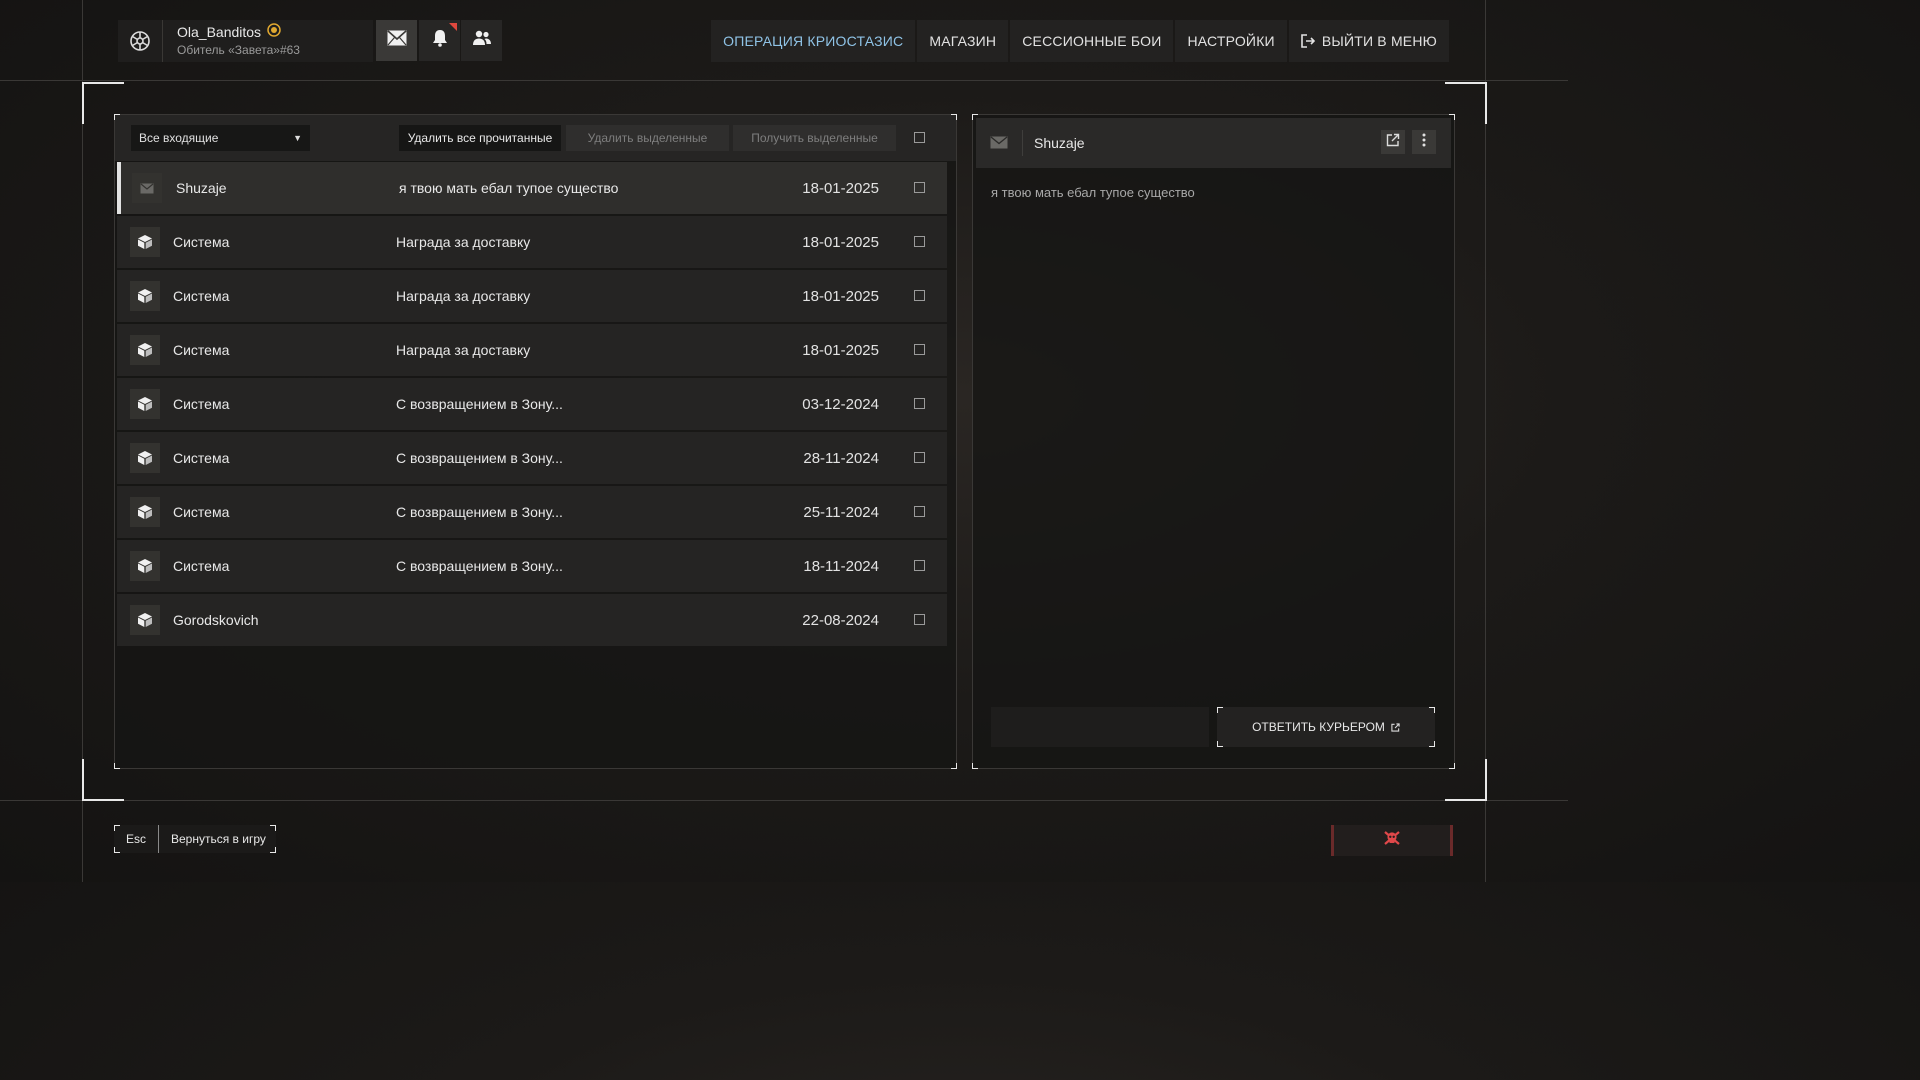 This screenshot has height=1080, width=1920. What do you see at coordinates (1379, 41) in the screenshot?
I see `nav-exit-label: ВЫЙТИ В МЕНЮ` at bounding box center [1379, 41].